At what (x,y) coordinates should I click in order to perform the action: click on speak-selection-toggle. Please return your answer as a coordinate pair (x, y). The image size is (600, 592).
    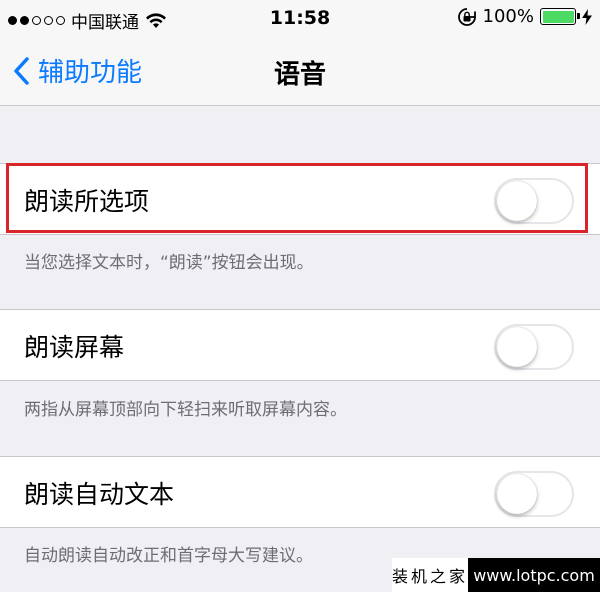
    Looking at the image, I should click on (534, 201).